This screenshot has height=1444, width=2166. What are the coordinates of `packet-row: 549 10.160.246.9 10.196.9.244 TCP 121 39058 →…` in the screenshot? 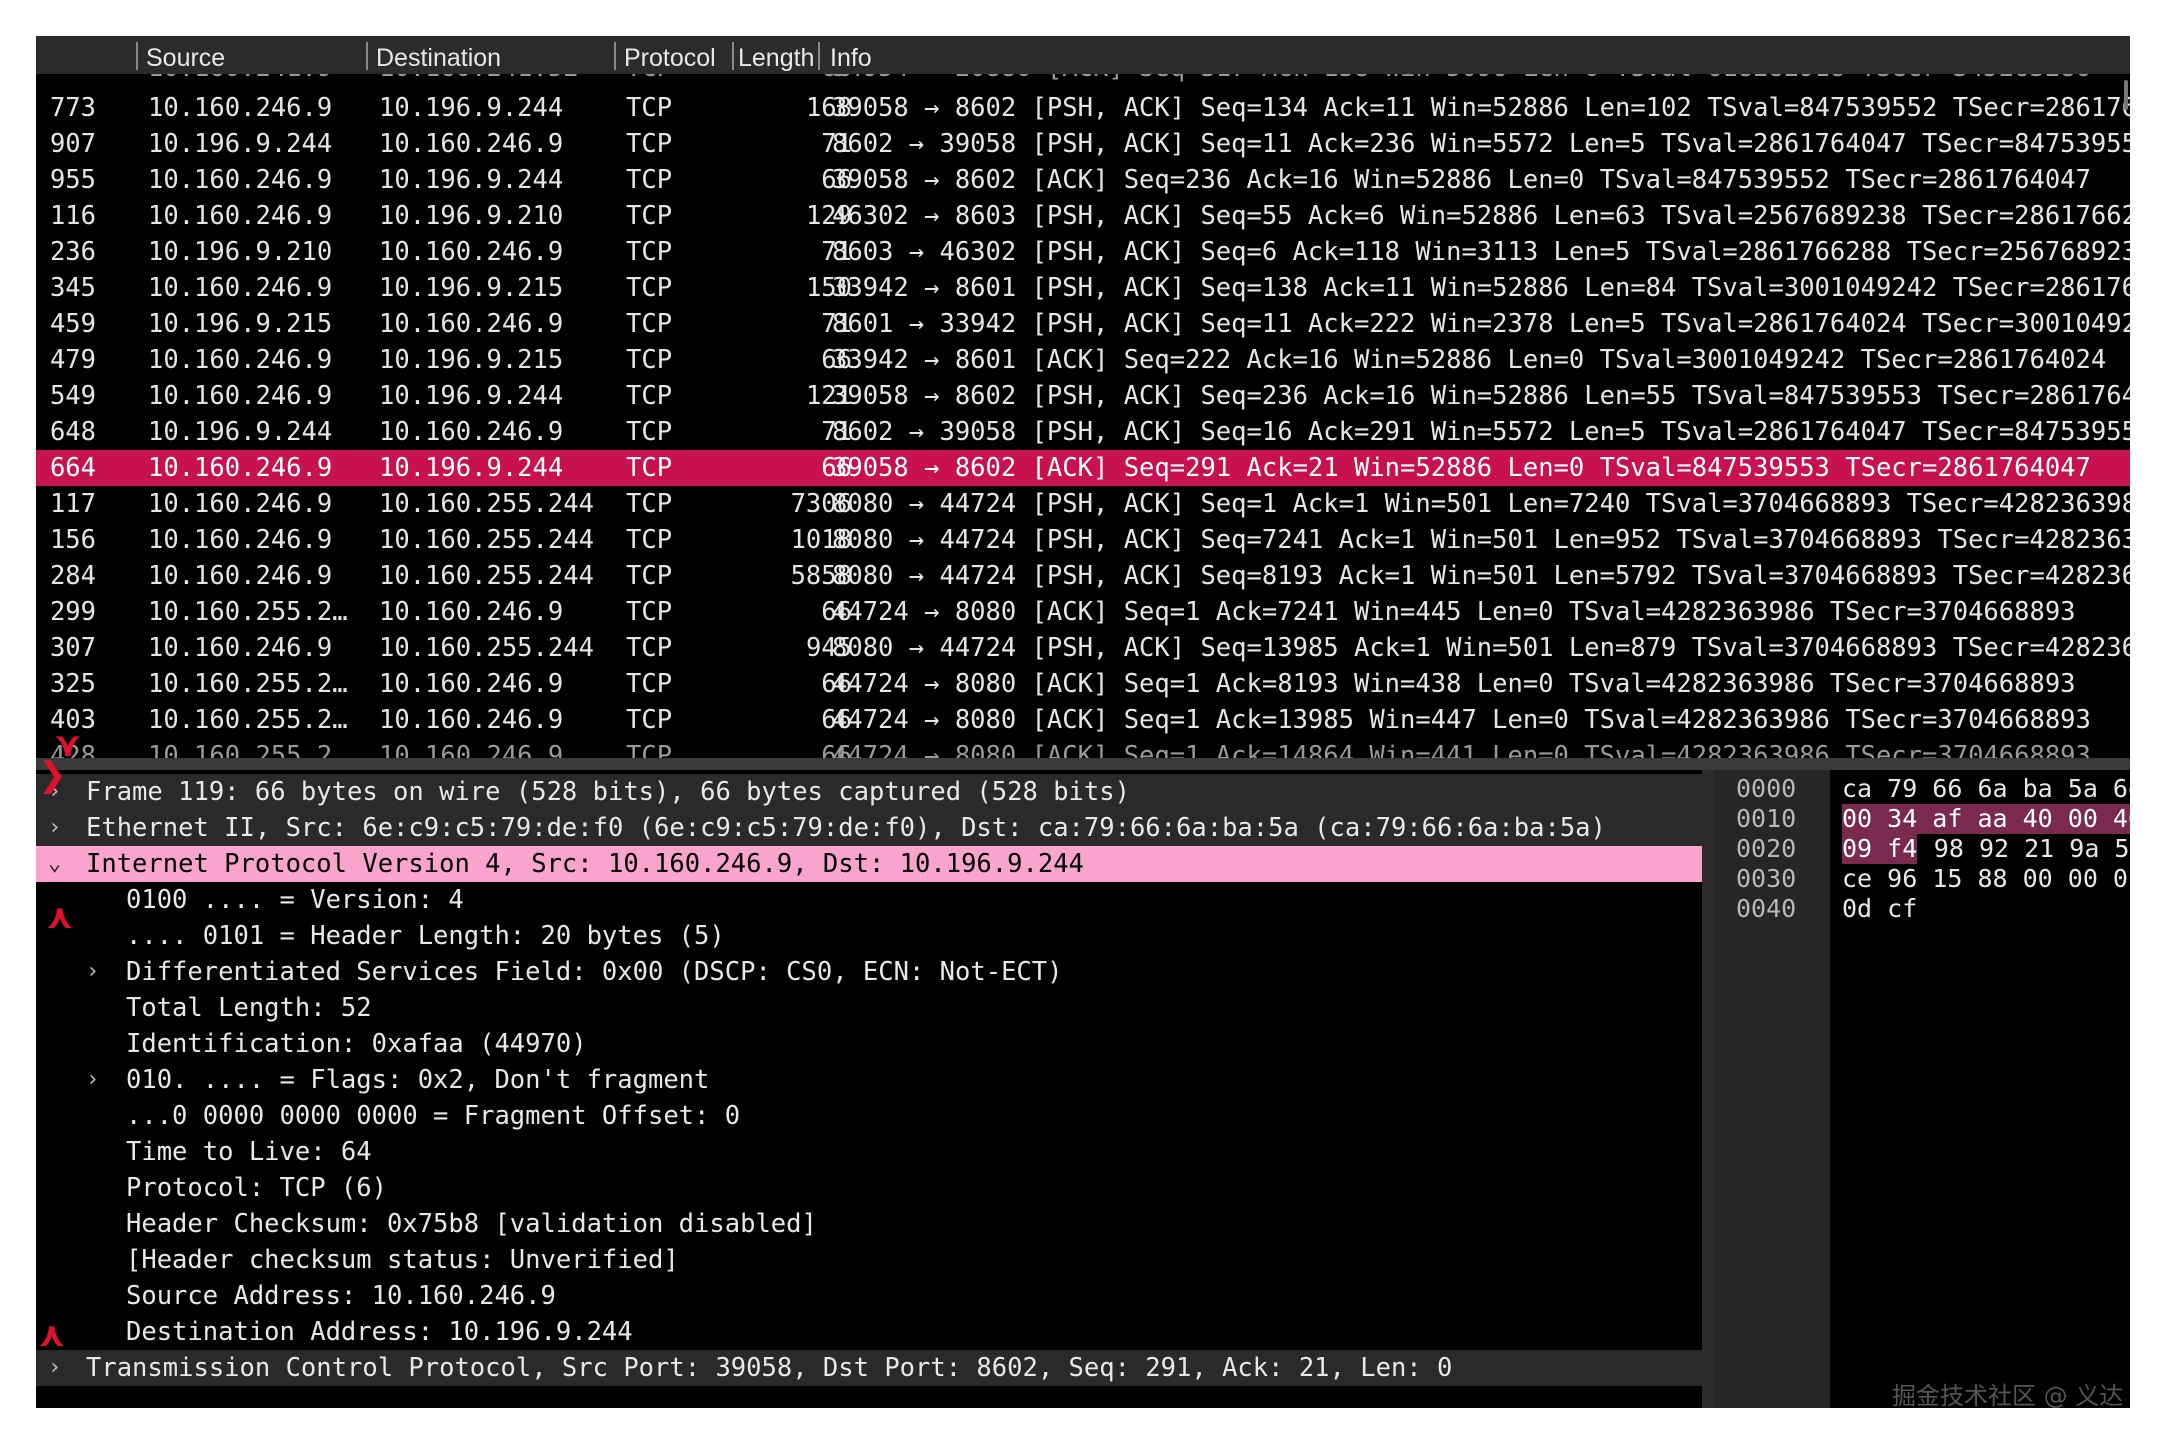 It's located at (1083, 396).